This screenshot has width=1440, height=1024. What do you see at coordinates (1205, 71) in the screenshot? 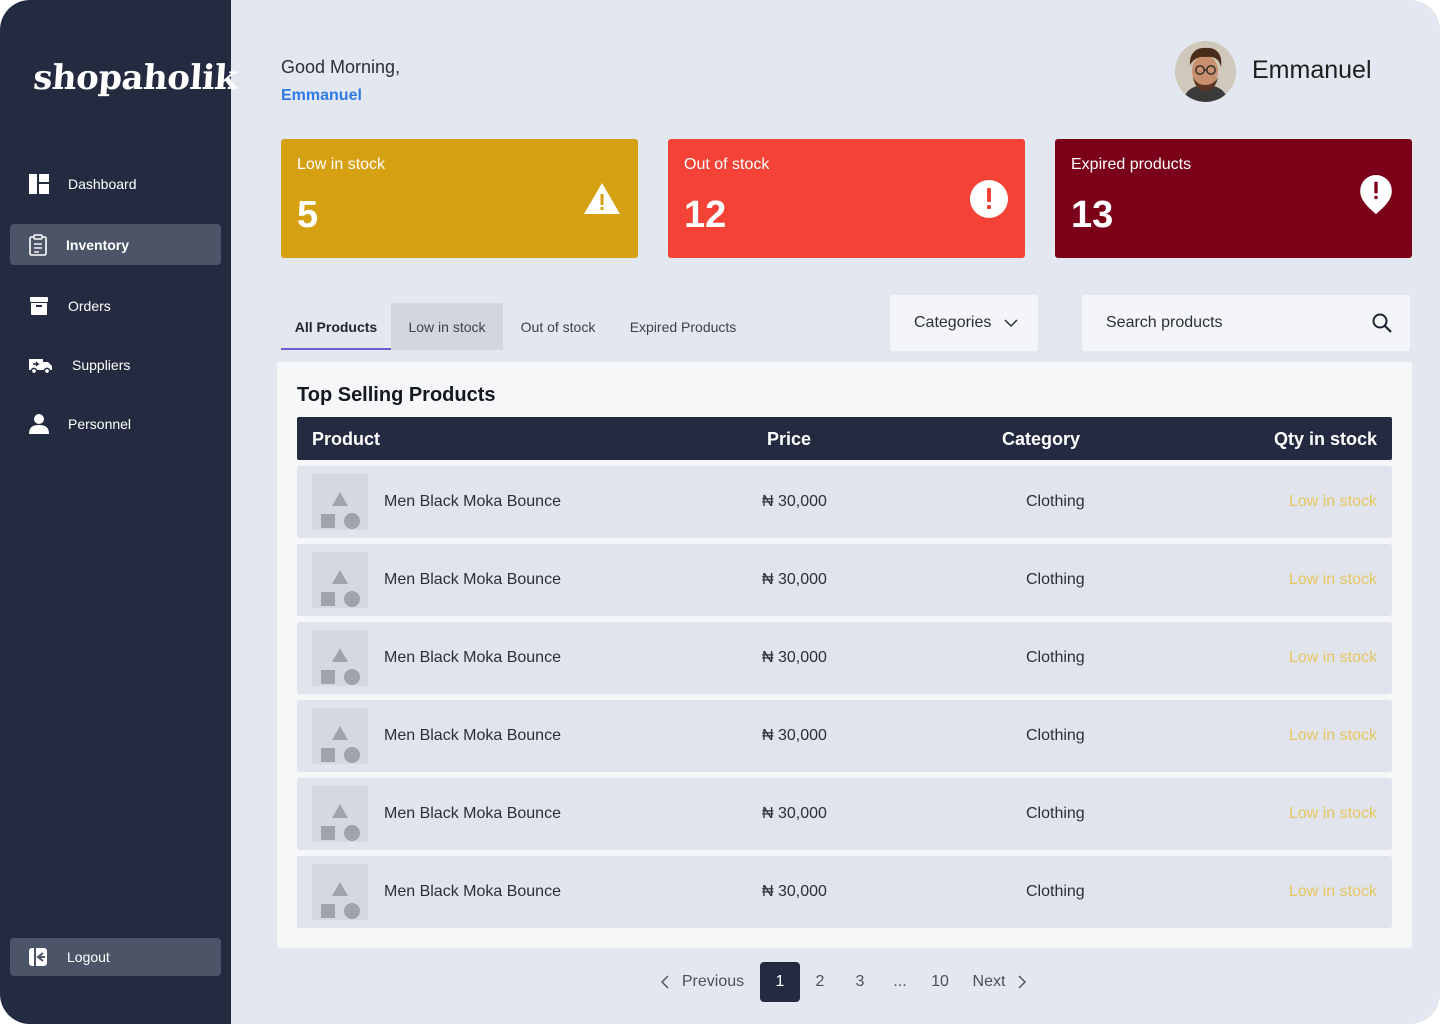
I see `avatar` at bounding box center [1205, 71].